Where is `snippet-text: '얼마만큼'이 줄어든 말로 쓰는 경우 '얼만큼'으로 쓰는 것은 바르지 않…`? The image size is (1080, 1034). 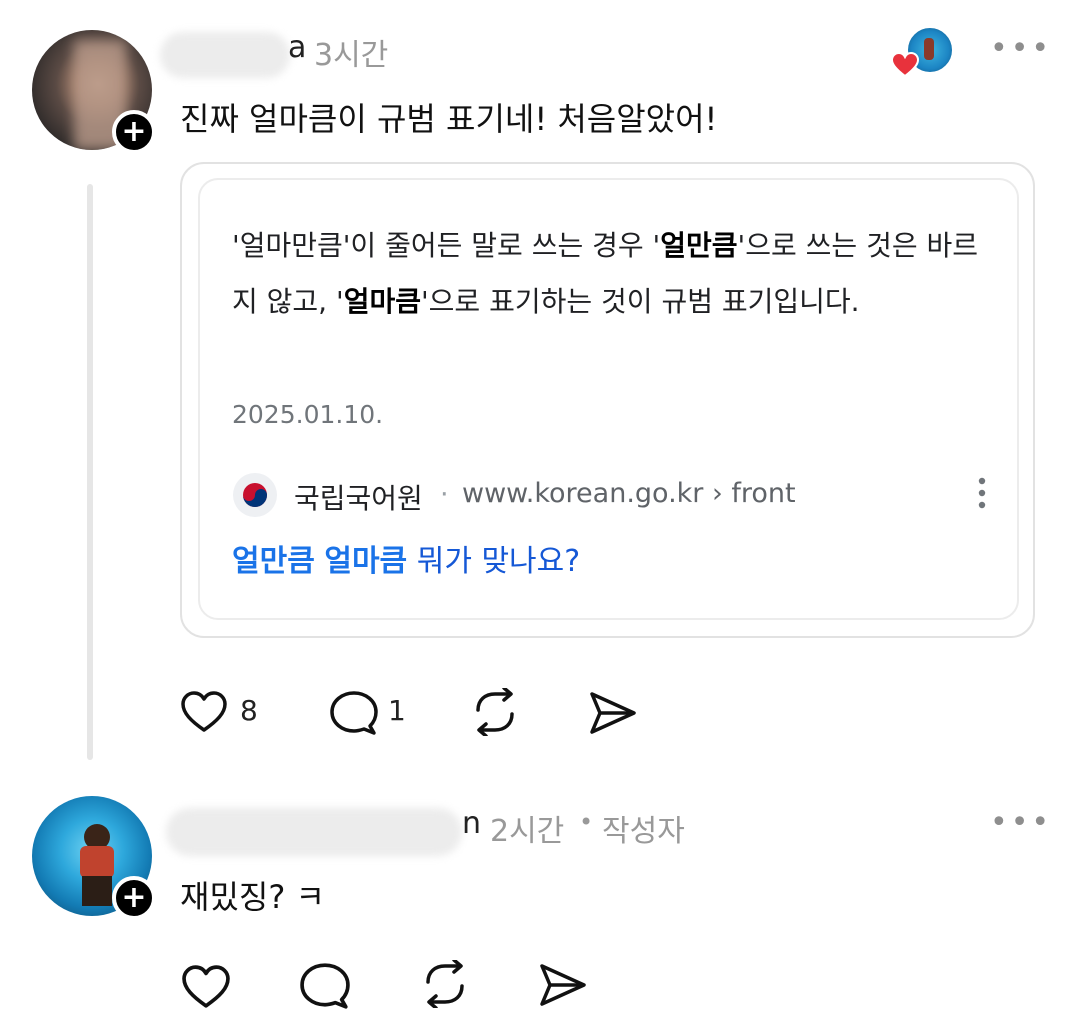 snippet-text: '얼마만큼'이 줄어든 말로 쓰는 경우 '얼만큼'으로 쓰는 것은 바르지 않… is located at coordinates (612, 274).